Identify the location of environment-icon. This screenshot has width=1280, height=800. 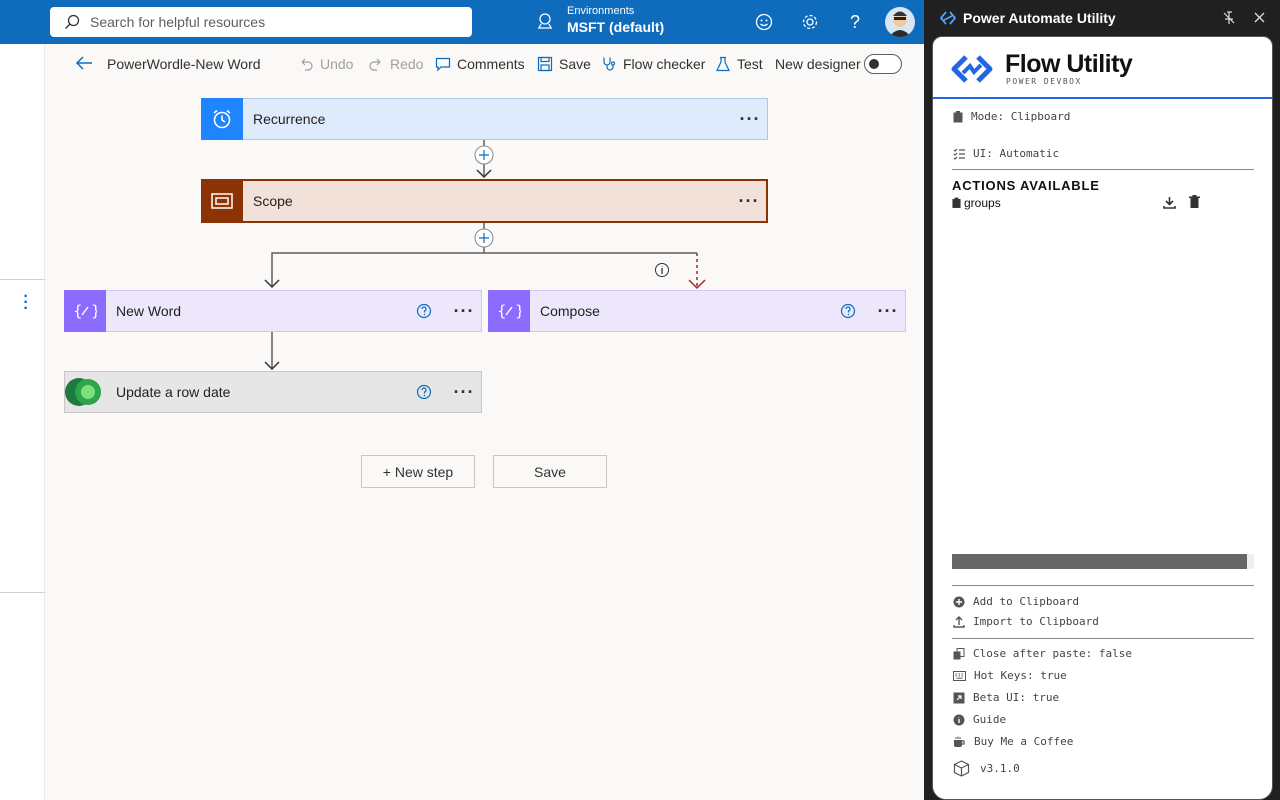
(545, 23).